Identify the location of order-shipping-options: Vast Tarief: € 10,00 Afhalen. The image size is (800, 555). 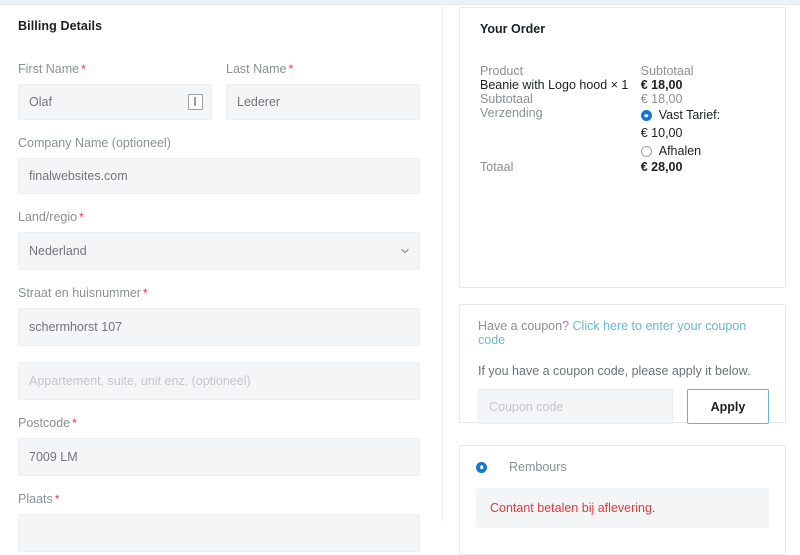
(703, 133).